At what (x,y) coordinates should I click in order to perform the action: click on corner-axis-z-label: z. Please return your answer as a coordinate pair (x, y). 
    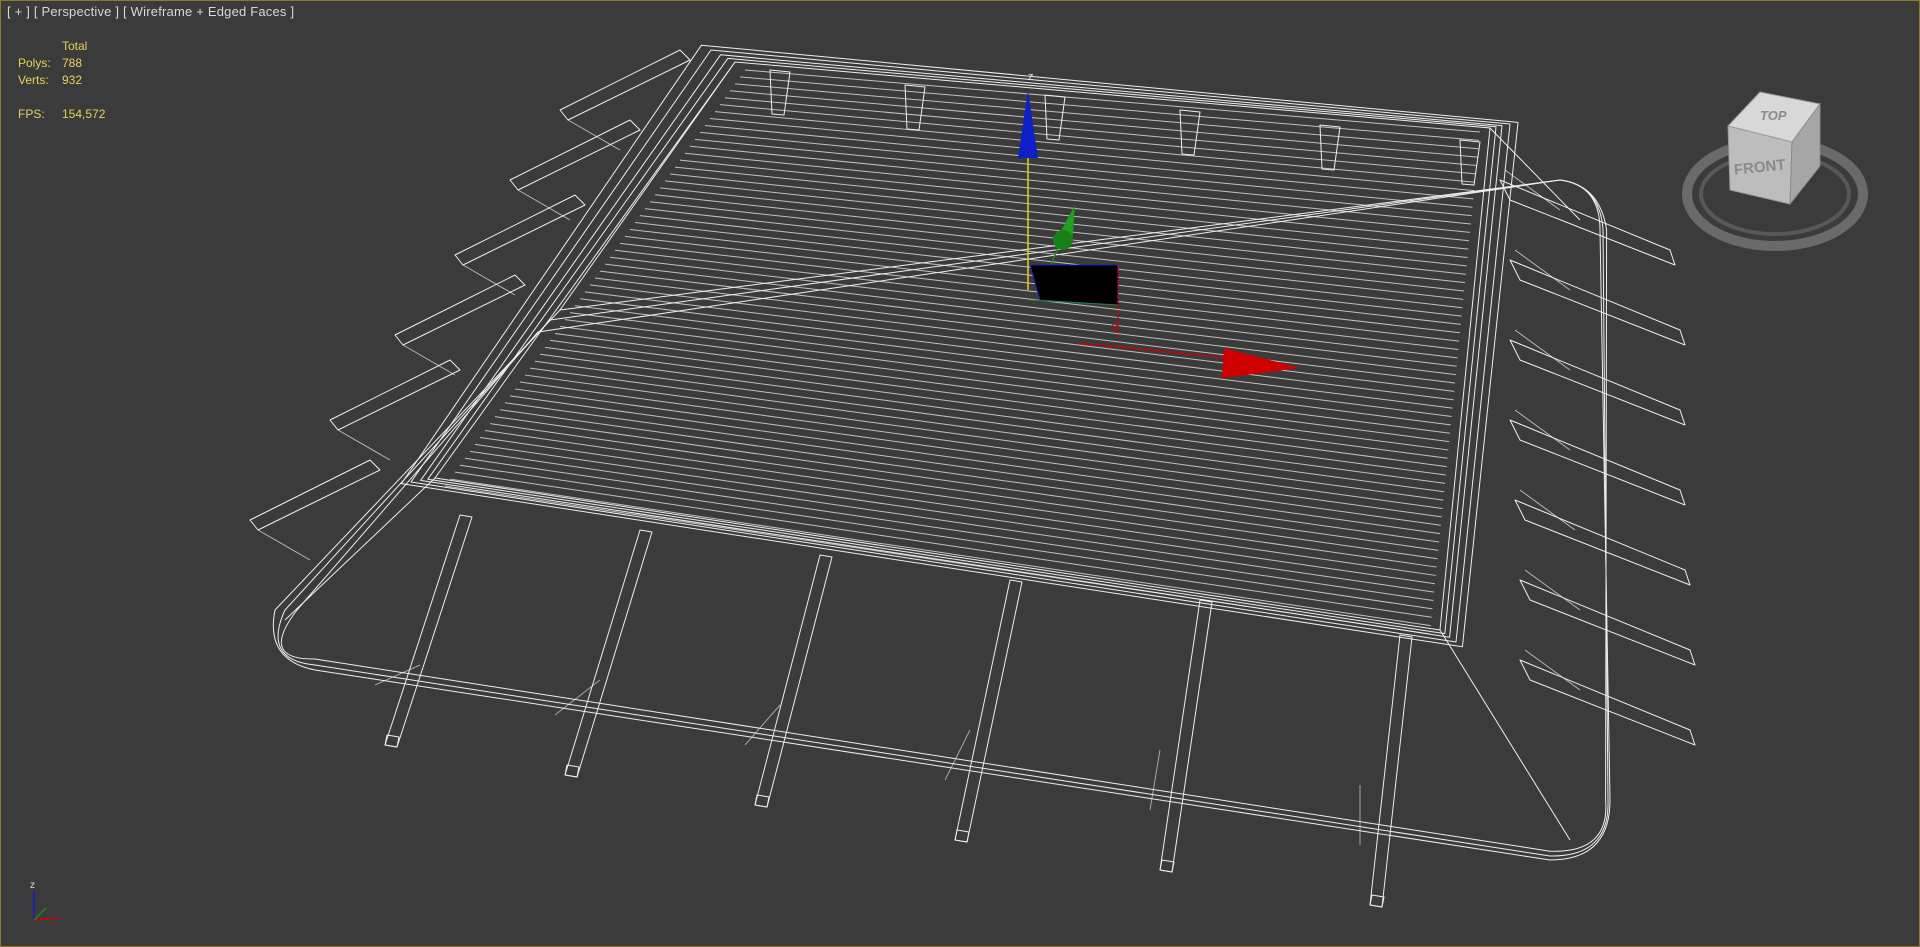
    Looking at the image, I should click on (32, 885).